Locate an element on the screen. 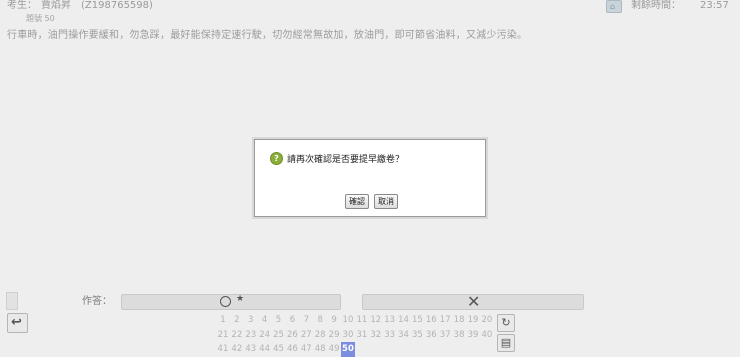 Image resolution: width=740 pixels, height=357 pixels. cancel-button: 取消 is located at coordinates (386, 201).